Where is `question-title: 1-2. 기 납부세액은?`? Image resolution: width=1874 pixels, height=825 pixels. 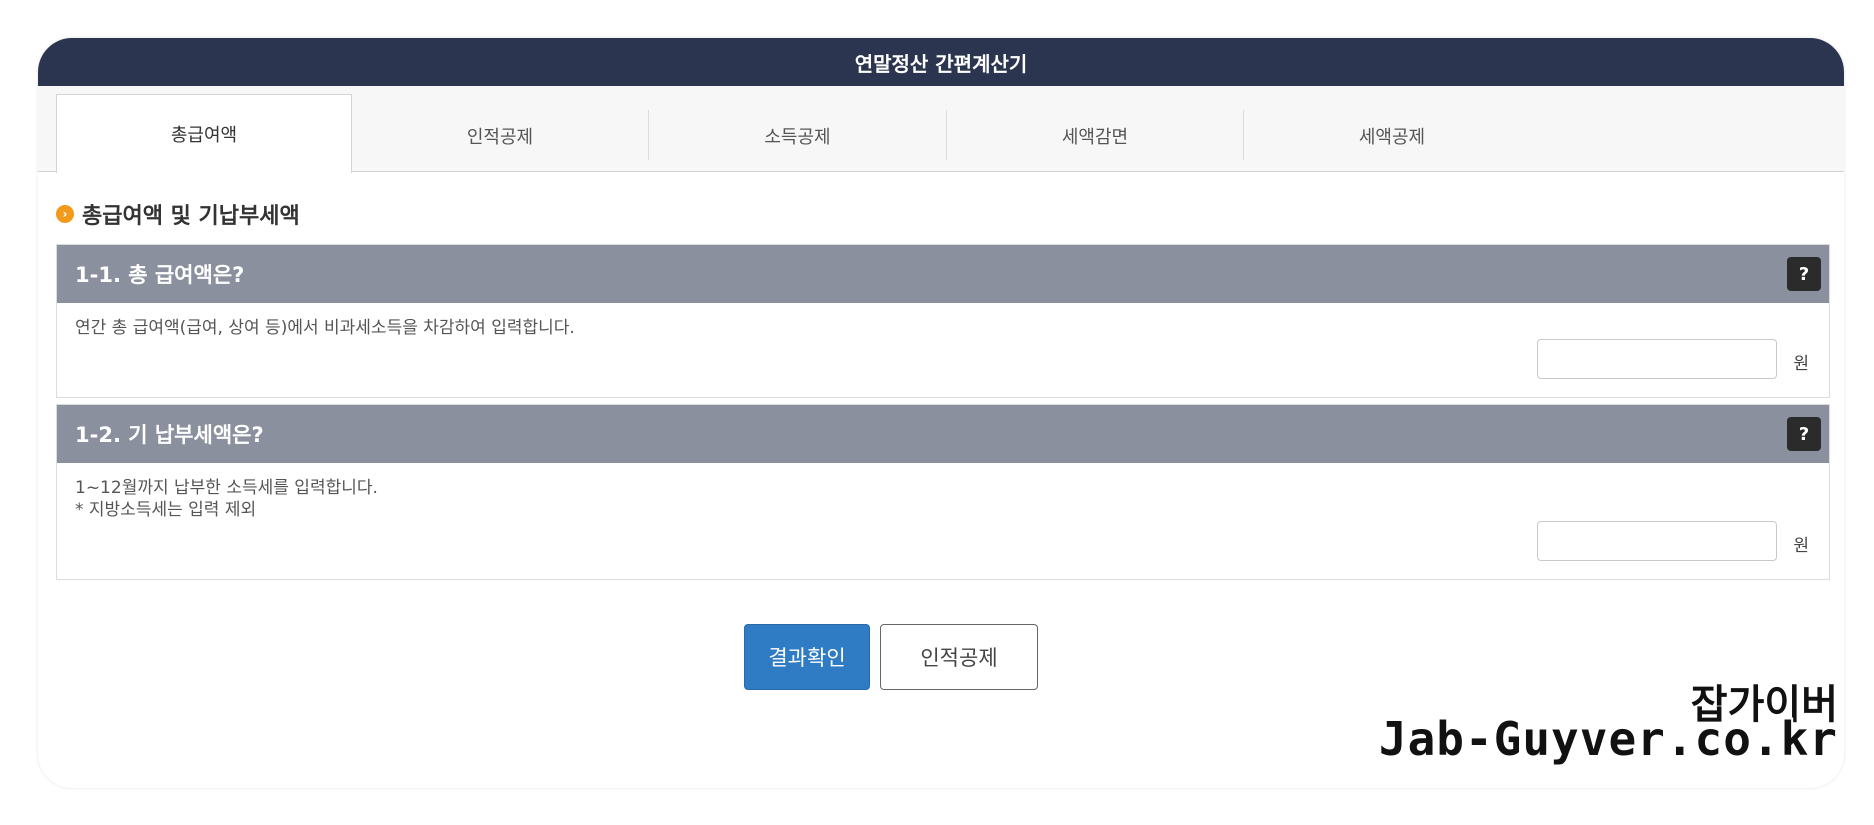
question-title: 1-2. 기 납부세액은? is located at coordinates (169, 435).